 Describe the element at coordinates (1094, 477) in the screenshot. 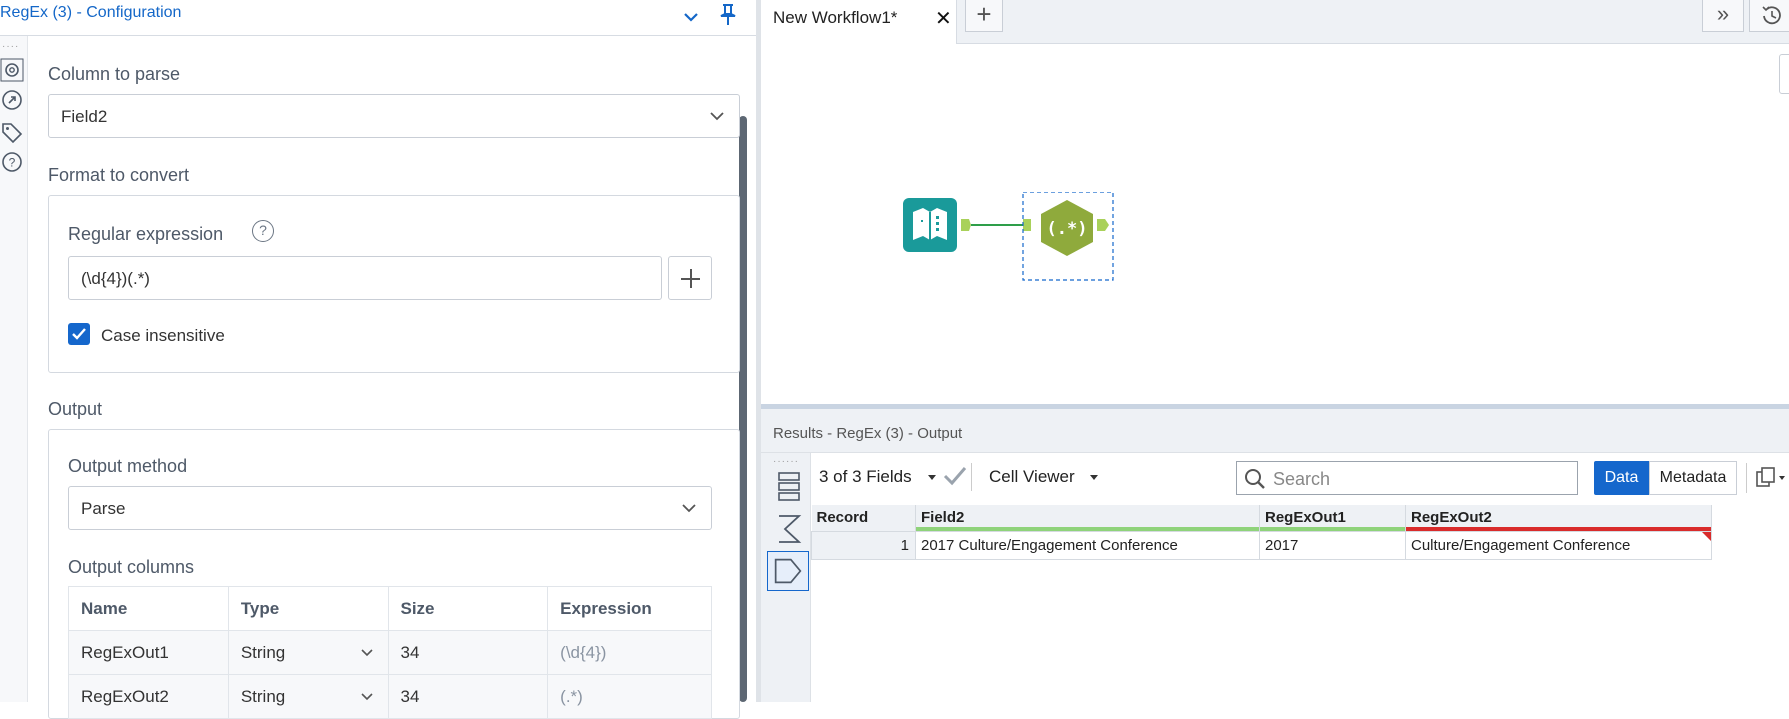

I see `cell-viewer-caret` at that location.